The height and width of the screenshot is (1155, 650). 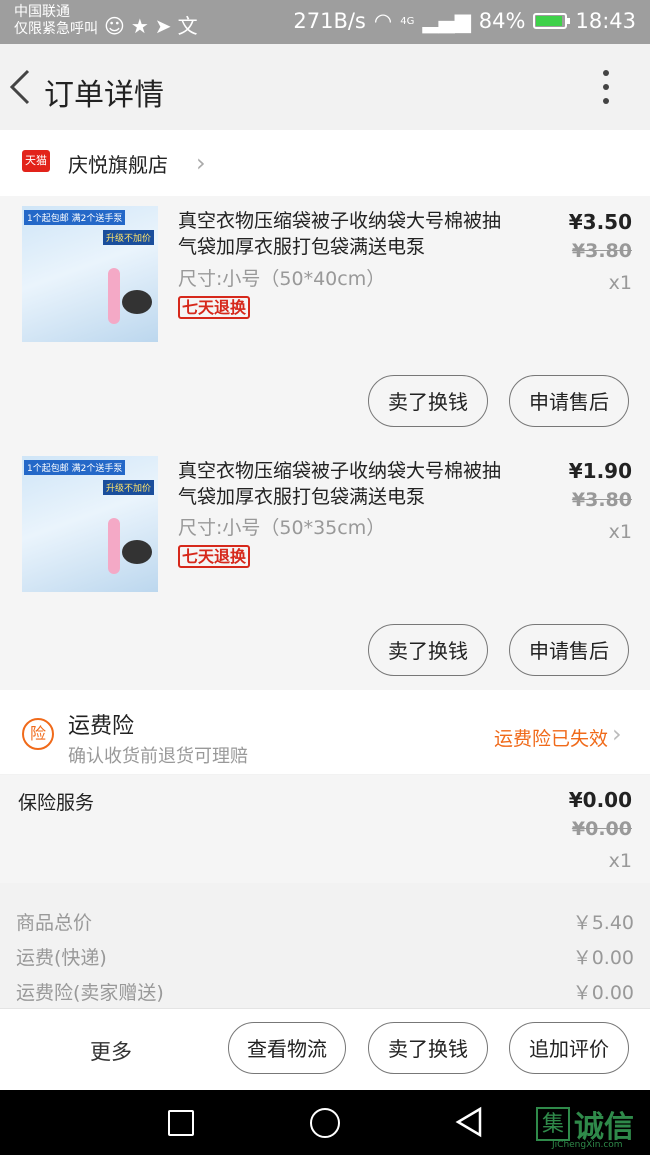 I want to click on carrier-name: 中国联通, so click(x=42, y=12).